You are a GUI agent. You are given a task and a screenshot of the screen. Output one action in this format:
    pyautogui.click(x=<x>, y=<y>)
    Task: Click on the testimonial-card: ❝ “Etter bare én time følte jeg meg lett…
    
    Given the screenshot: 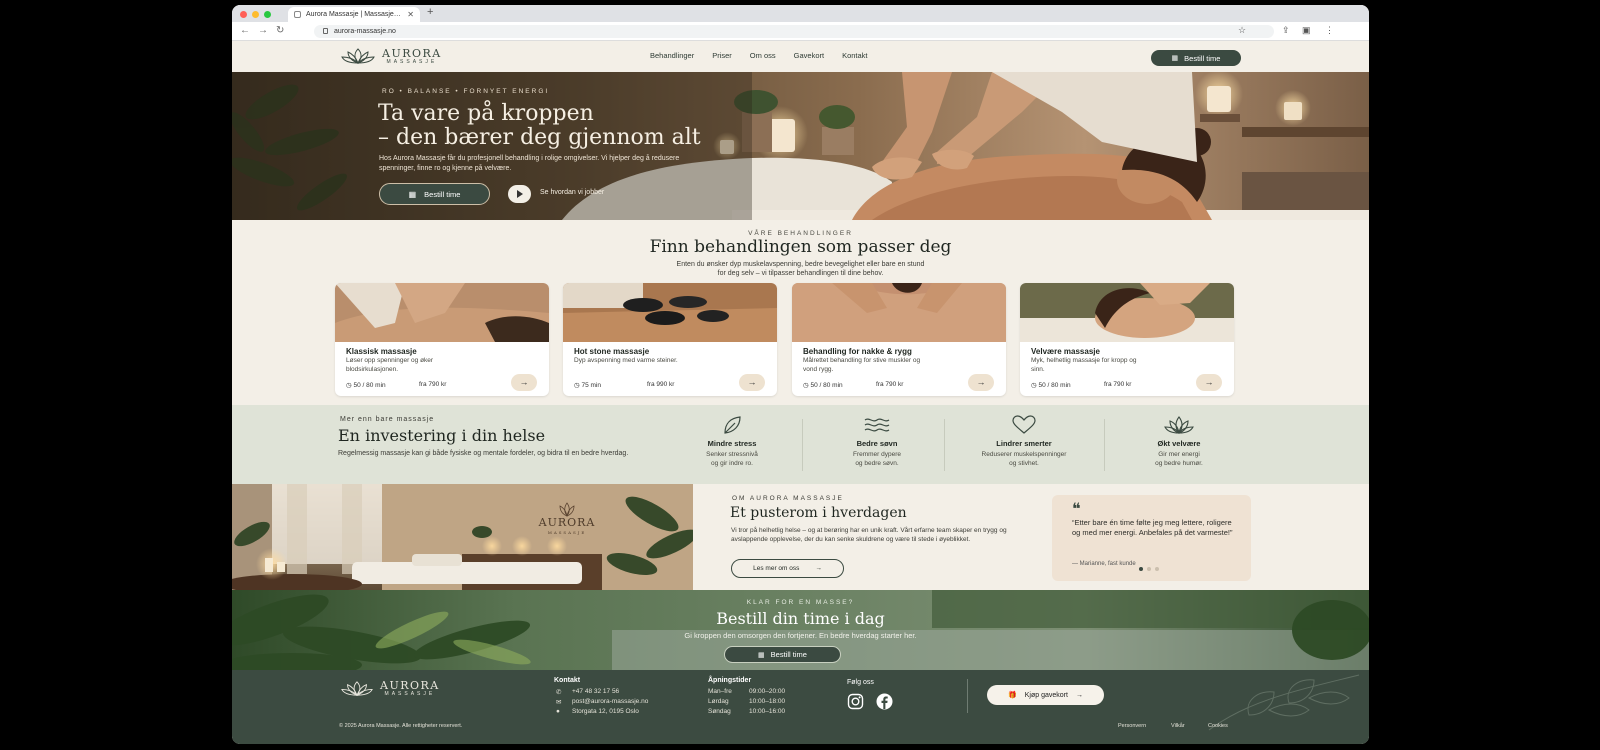 What is the action you would take?
    pyautogui.click(x=1151, y=538)
    